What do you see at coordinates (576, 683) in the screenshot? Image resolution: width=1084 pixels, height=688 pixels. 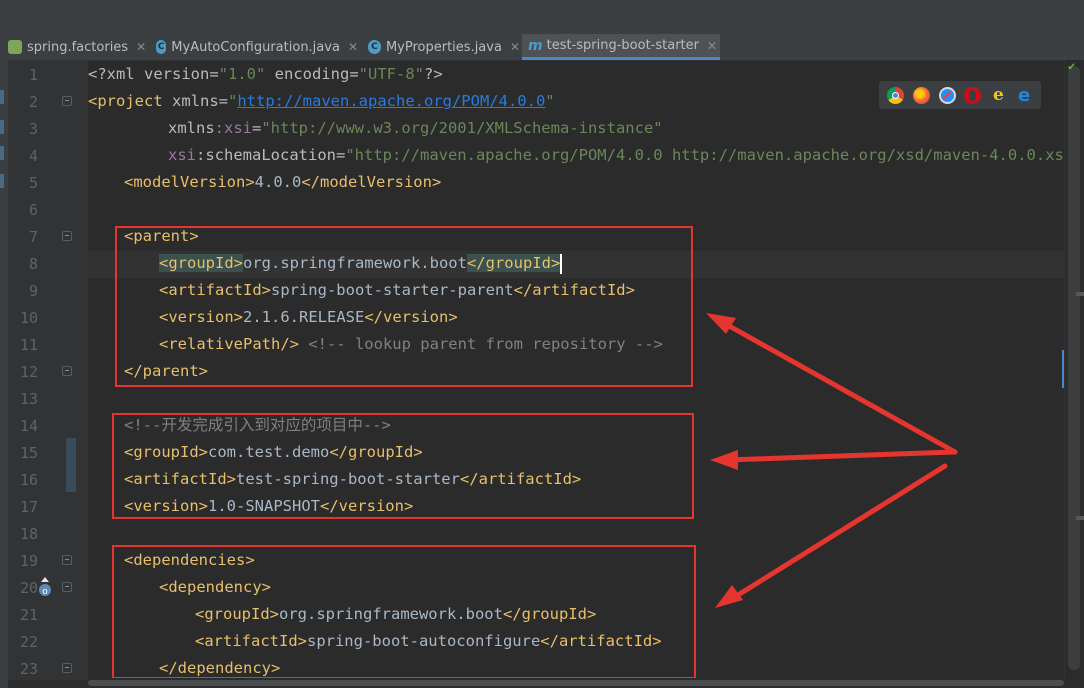 I see `horizontal-scrollbar` at bounding box center [576, 683].